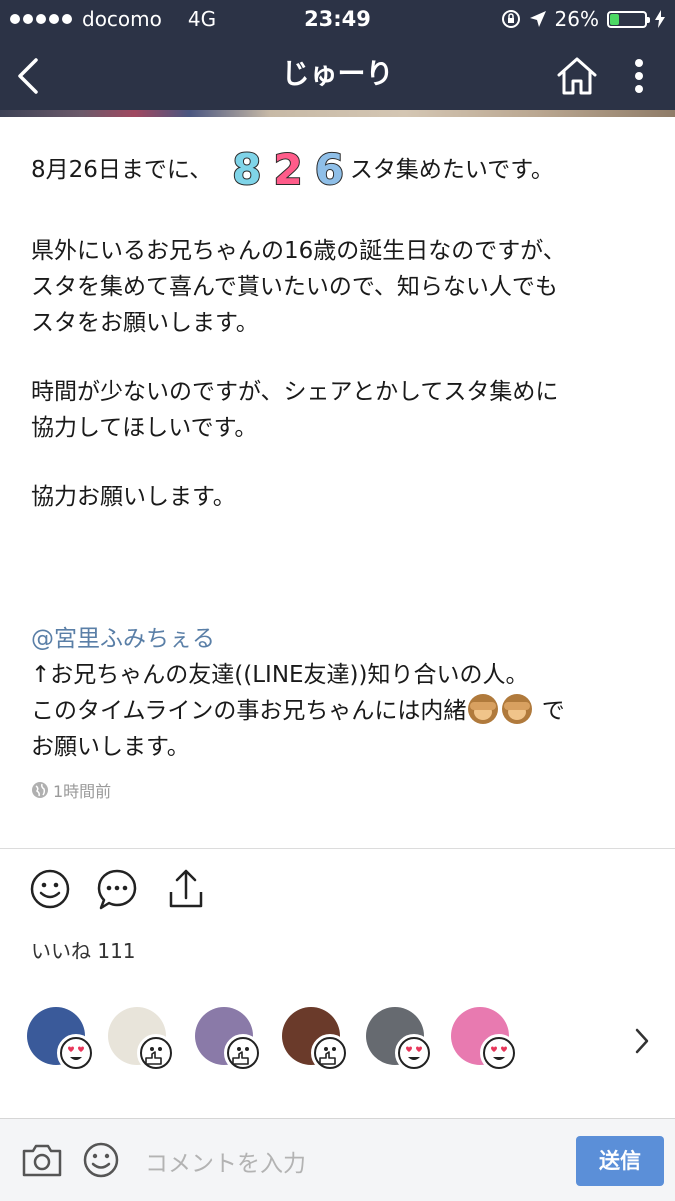  Describe the element at coordinates (337, 893) in the screenshot. I see `post-actions` at that location.